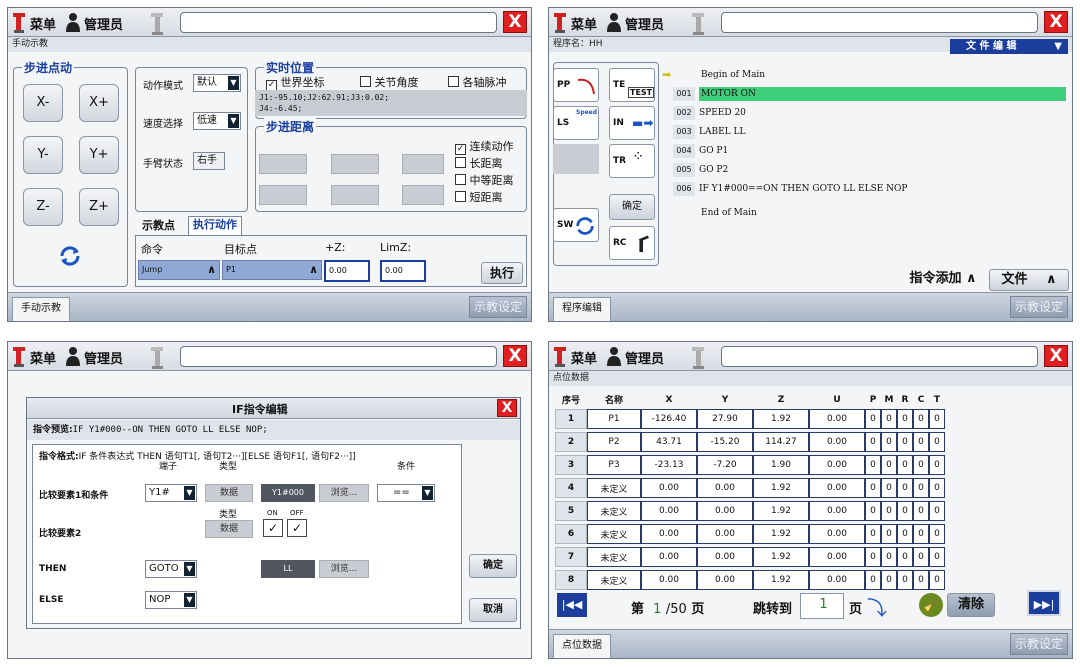  I want to click on first-page-button: |◀◀, so click(572, 605).